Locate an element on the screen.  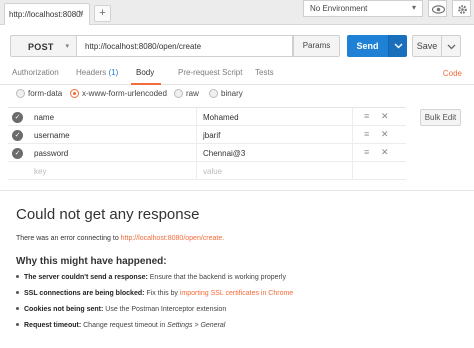
environment-quick-look-button is located at coordinates (437, 8).